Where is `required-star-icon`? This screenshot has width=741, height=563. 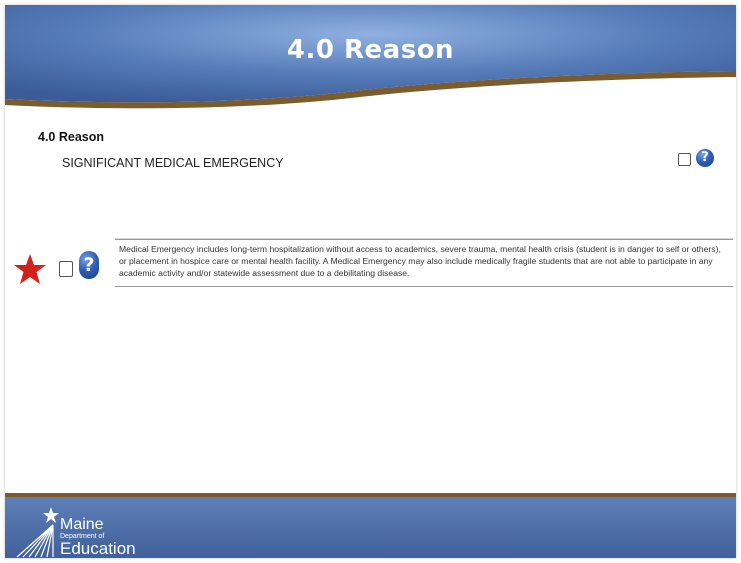
required-star-icon is located at coordinates (30, 269).